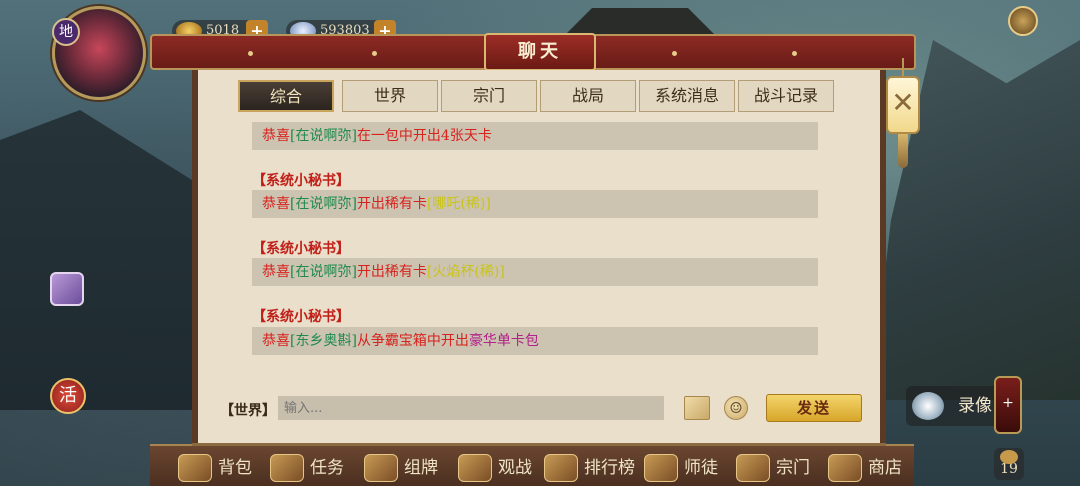 The image size is (1080, 486). I want to click on avatar-rank-badge: 地, so click(66, 32).